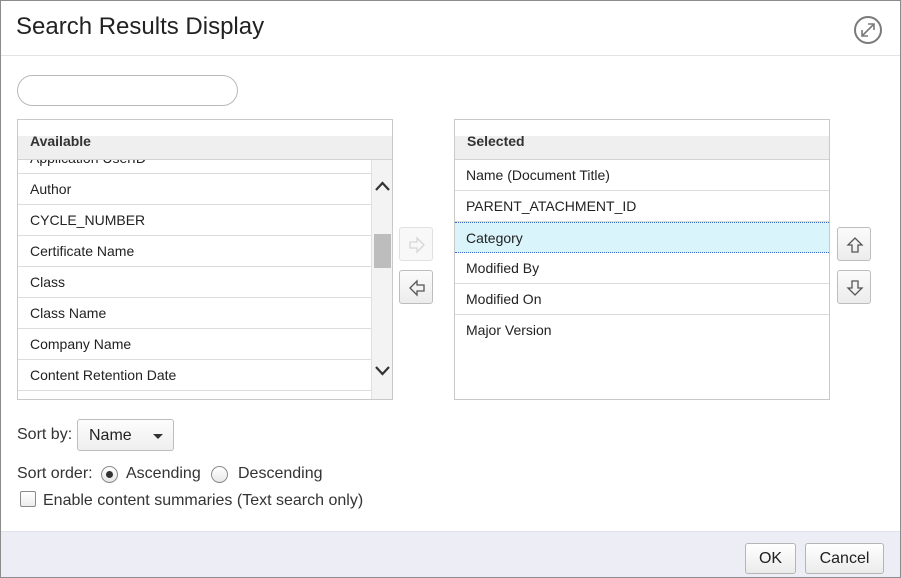 Image resolution: width=901 pixels, height=578 pixels. Describe the element at coordinates (642, 175) in the screenshot. I see `list-item: Name (Document Title)` at that location.